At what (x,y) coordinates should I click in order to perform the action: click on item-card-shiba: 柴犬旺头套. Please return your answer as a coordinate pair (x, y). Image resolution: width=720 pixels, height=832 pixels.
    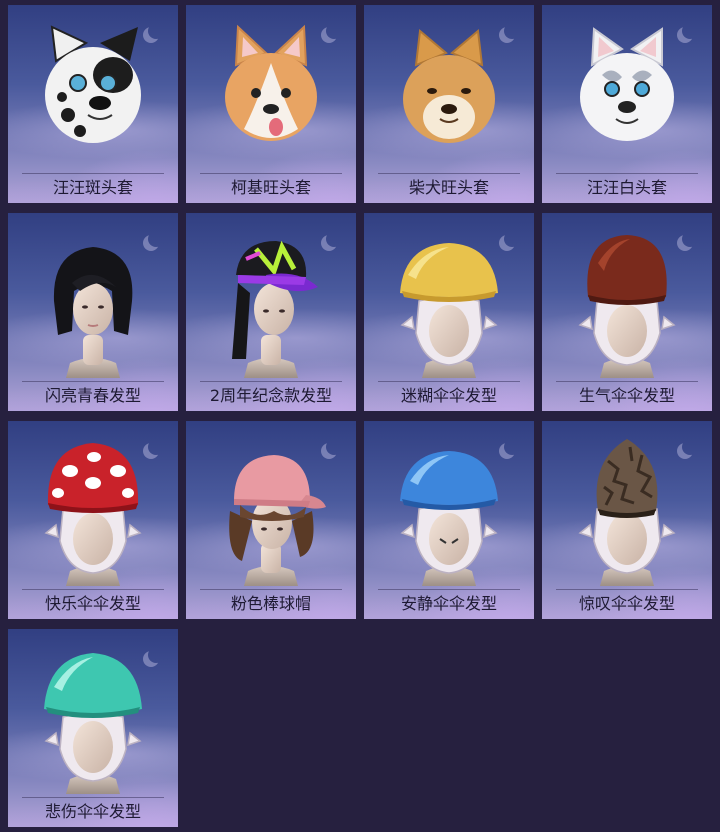
    Looking at the image, I should click on (449, 104).